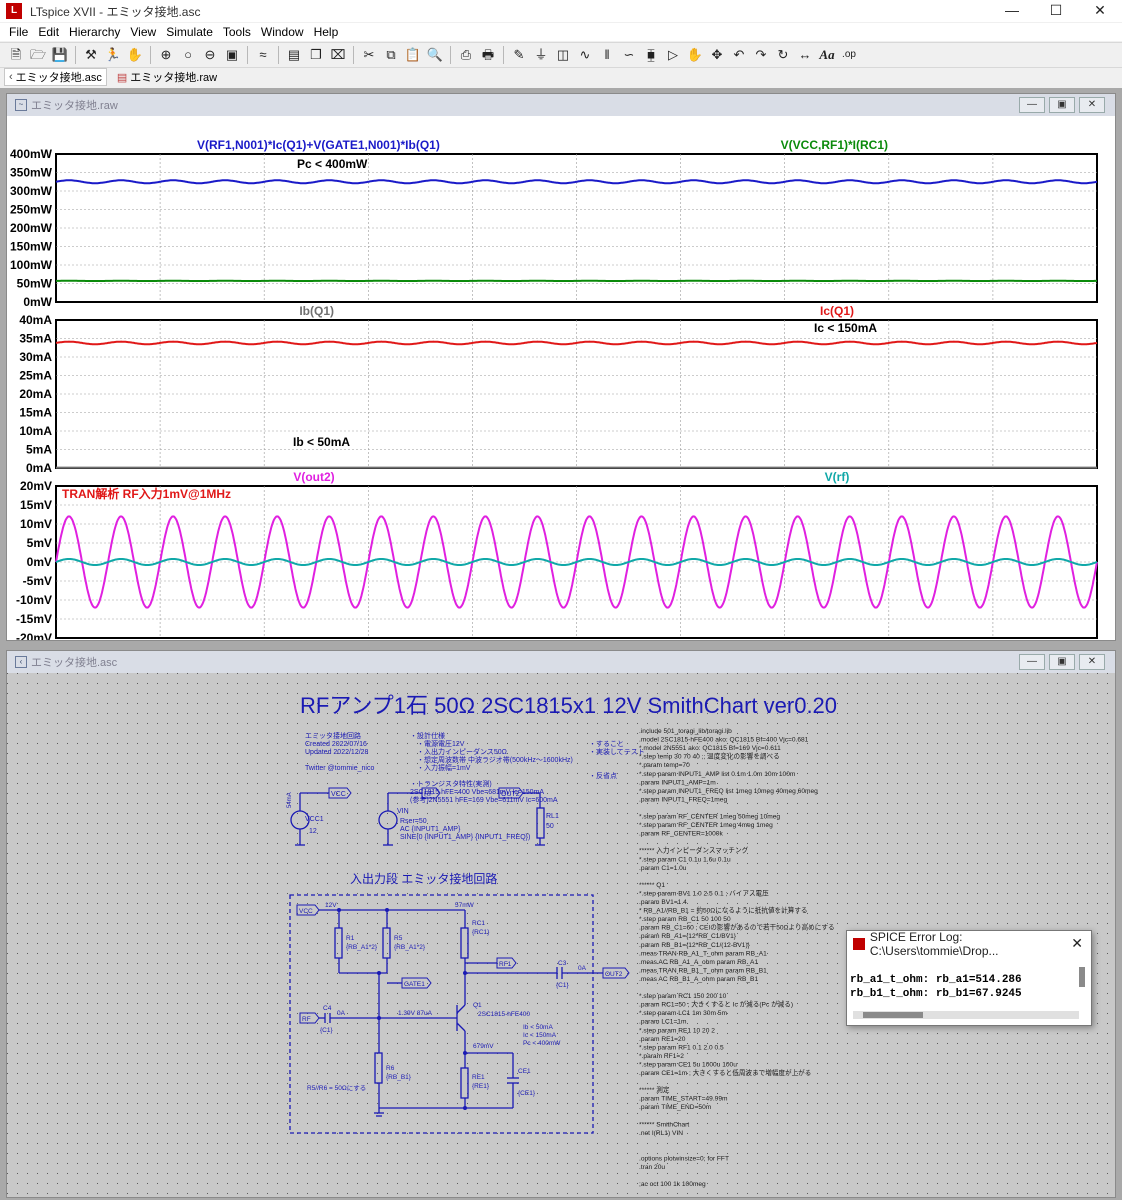 This screenshot has height=1200, width=1122. I want to click on drag-icon: ✥, so click(717, 55).